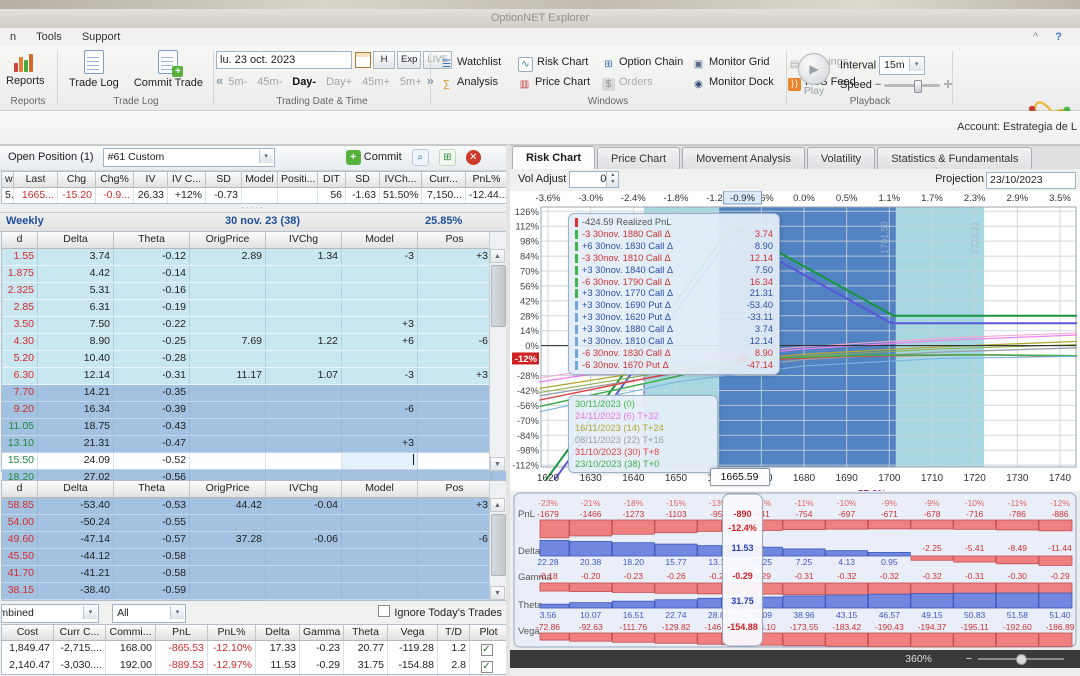 The height and width of the screenshot is (676, 1080). I want to click on table-cell: 41.70, so click(20, 574).